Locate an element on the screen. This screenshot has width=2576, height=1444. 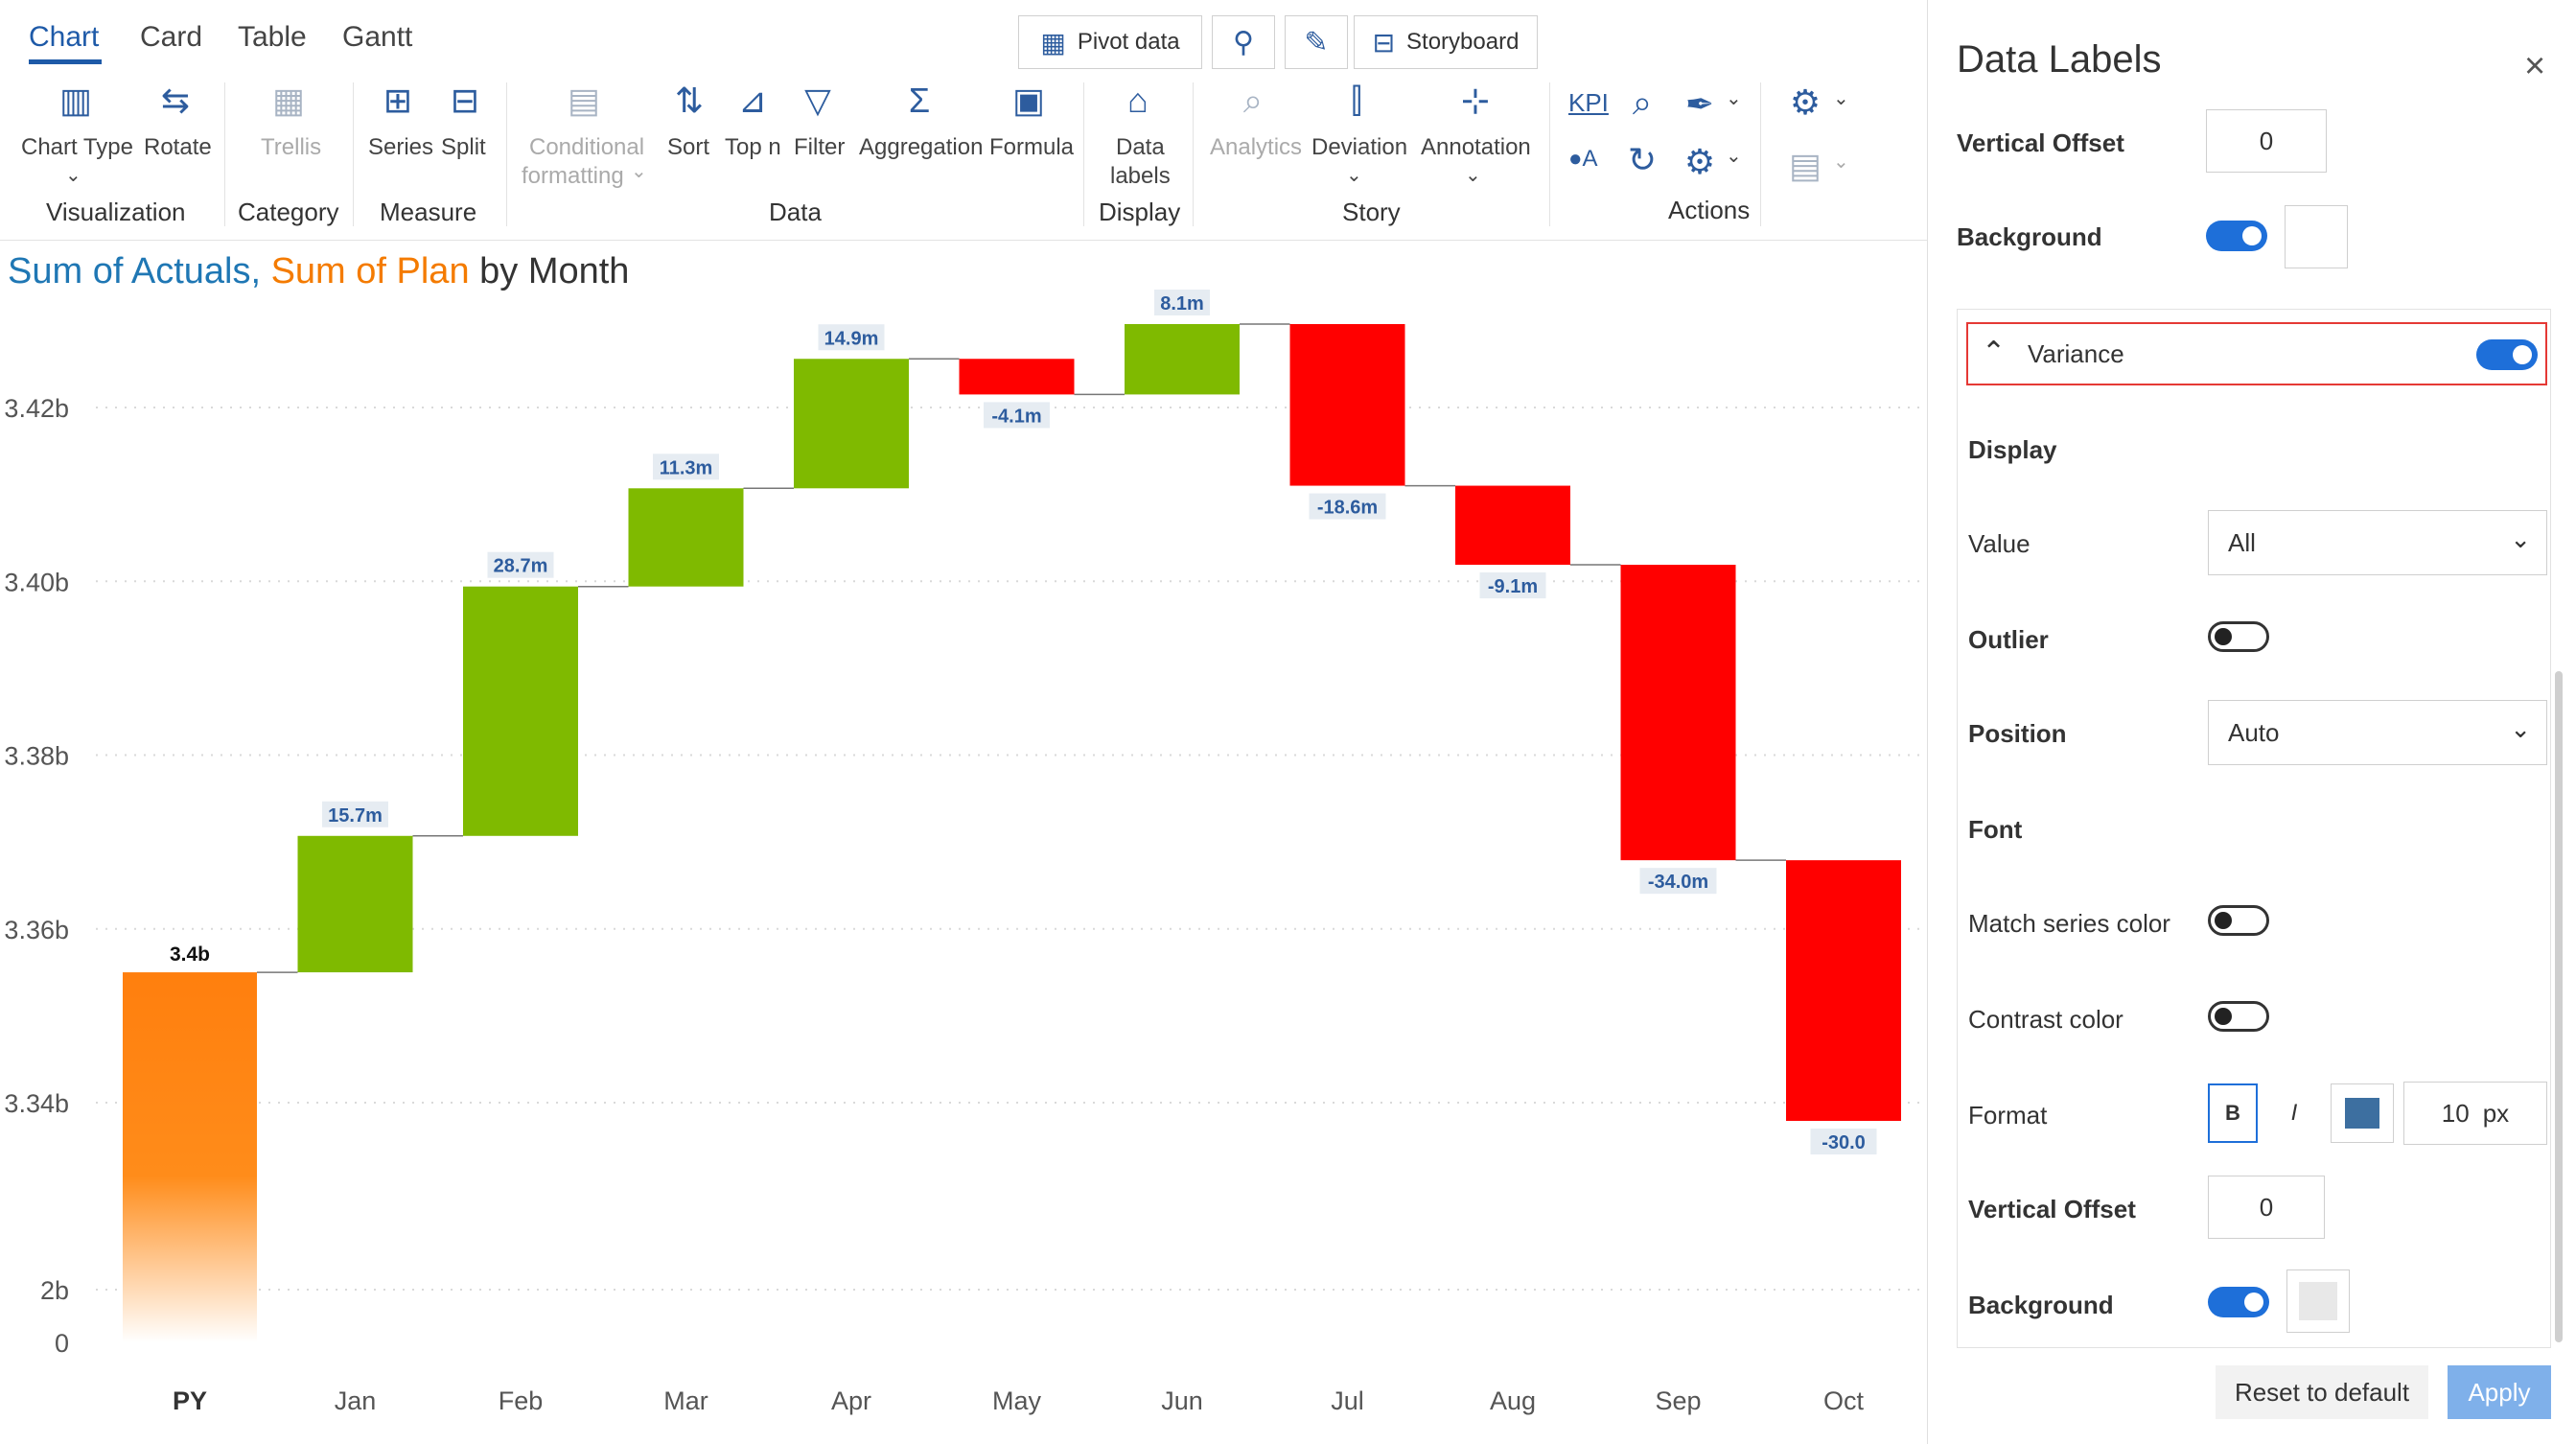
tab-card: Card is located at coordinates (171, 37).